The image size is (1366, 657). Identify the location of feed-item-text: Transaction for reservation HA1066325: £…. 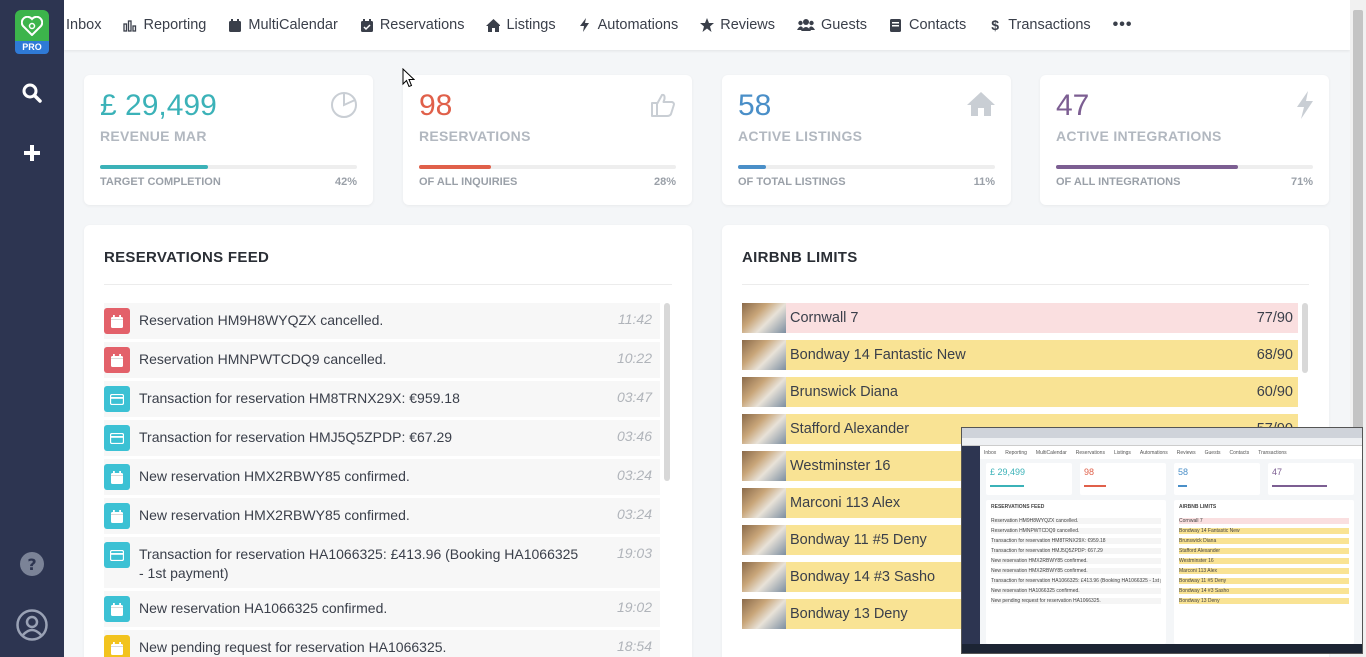
(359, 563).